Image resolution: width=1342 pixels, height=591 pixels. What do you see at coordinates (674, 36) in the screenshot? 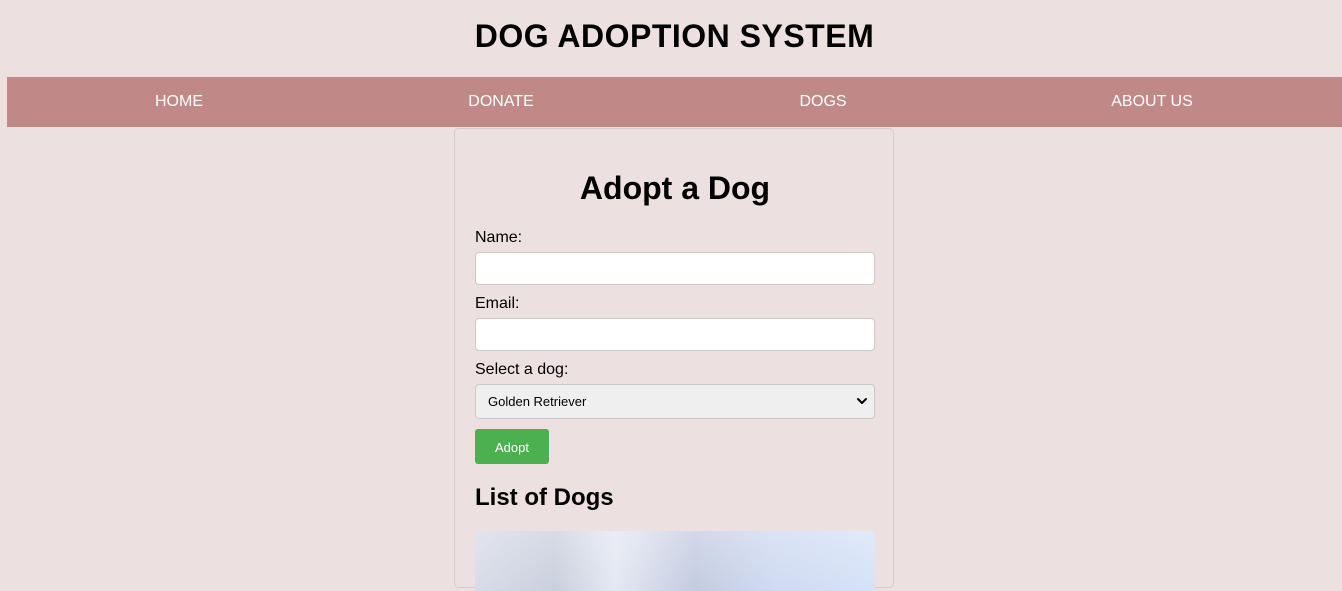
I see `site-title: DOG ADOPTION SYSTEM` at bounding box center [674, 36].